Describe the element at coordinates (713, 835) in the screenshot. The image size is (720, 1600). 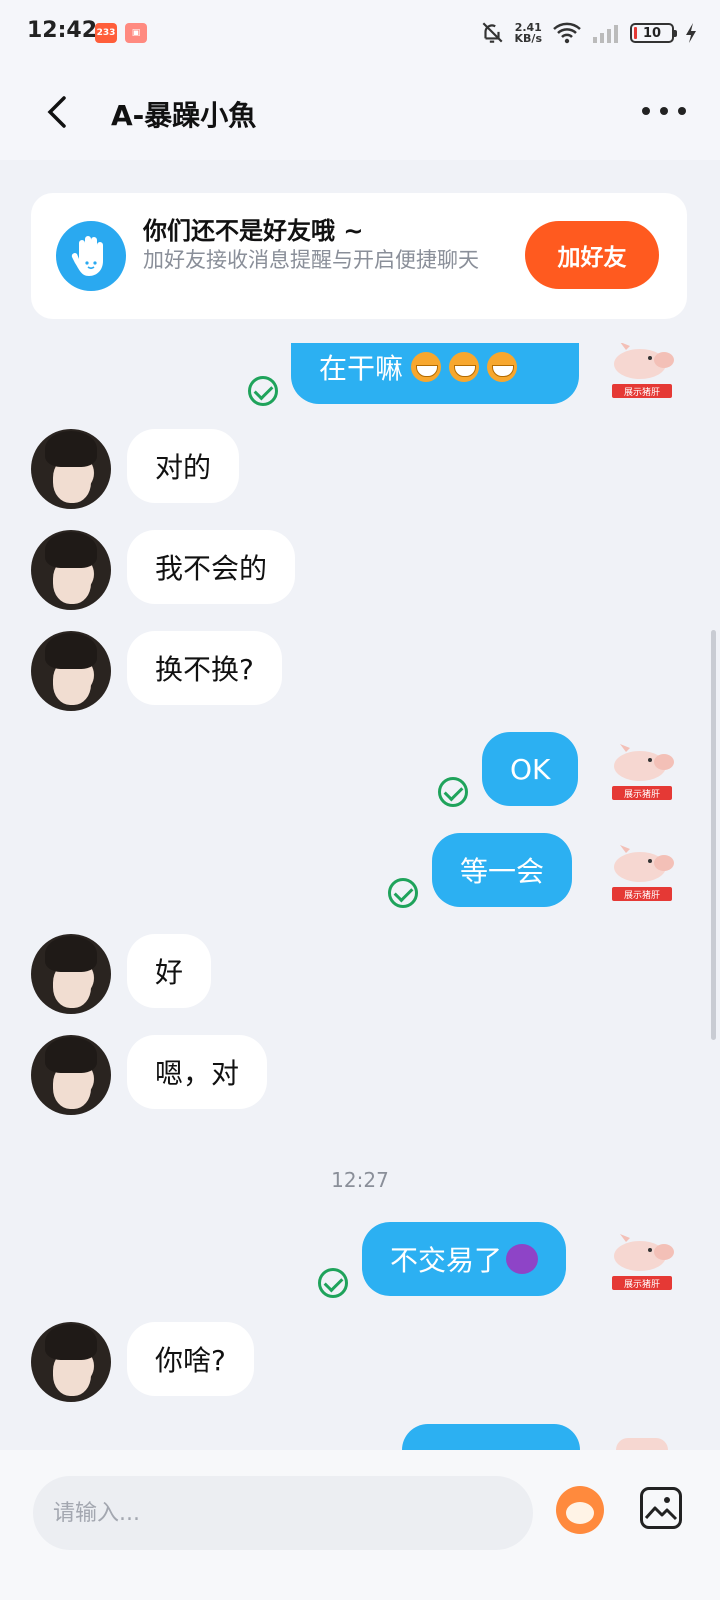
I see `scrollbar` at that location.